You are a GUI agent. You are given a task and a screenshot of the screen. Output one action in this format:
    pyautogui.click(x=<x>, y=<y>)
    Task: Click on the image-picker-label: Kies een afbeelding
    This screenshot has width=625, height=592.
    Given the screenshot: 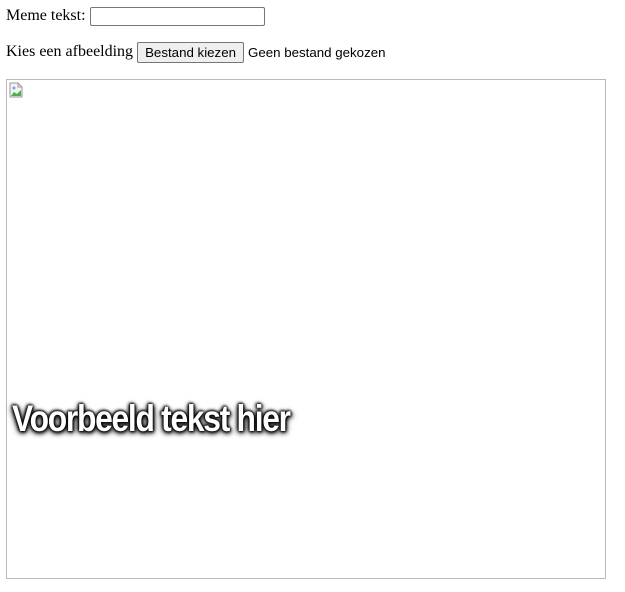 What is the action you would take?
    pyautogui.click(x=70, y=51)
    